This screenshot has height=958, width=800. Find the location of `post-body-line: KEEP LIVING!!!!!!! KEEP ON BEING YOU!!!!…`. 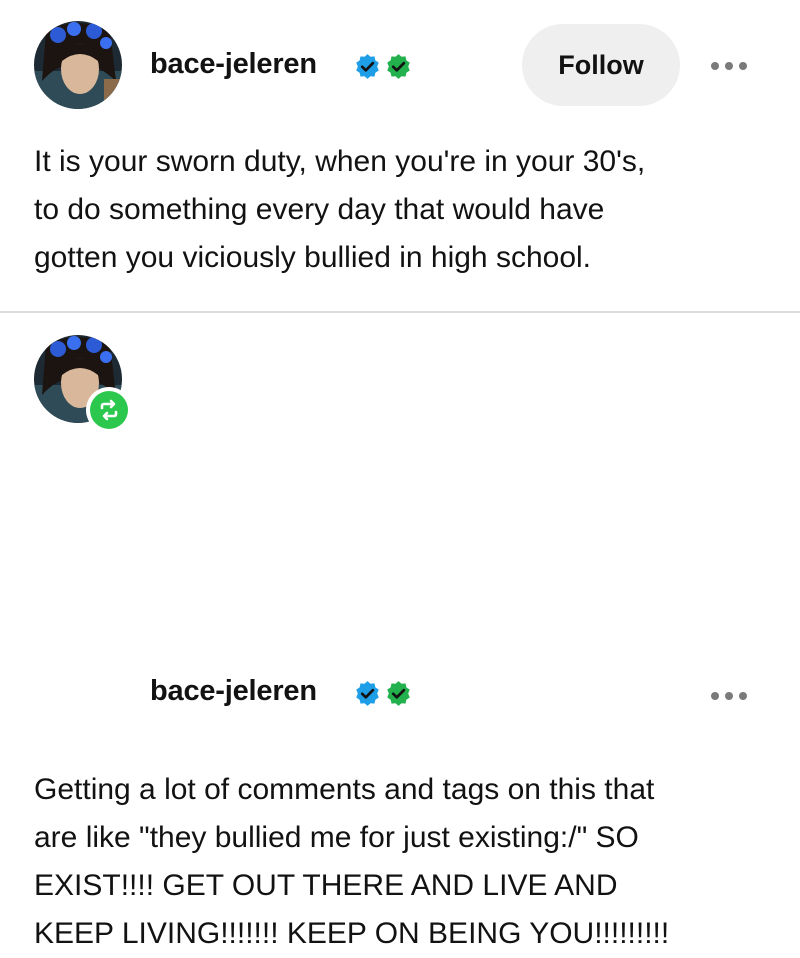

post-body-line: KEEP LIVING!!!!!!! KEEP ON BEING YOU!!!!… is located at coordinates (352, 933).